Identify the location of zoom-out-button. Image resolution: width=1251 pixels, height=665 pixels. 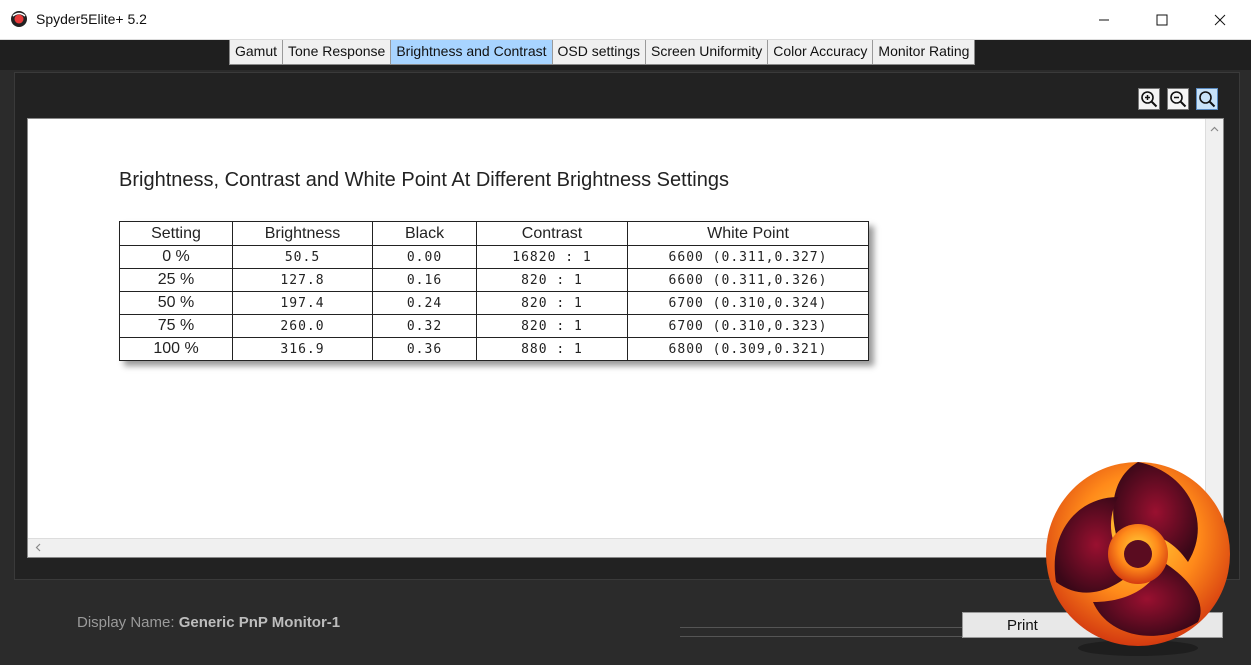
(1178, 99).